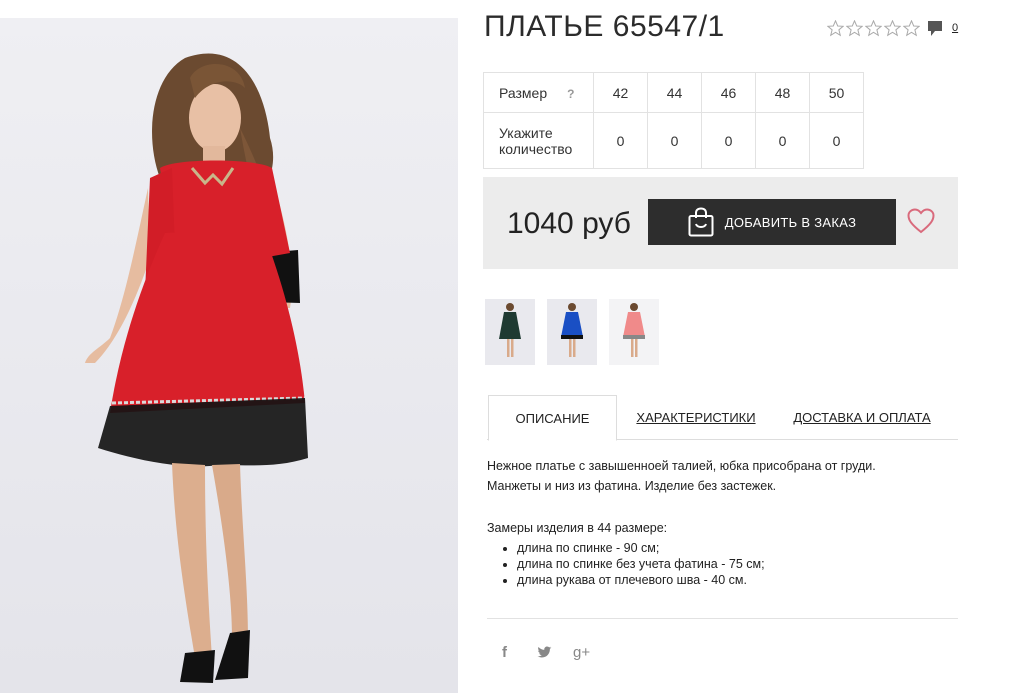  What do you see at coordinates (526, 132) in the screenshot?
I see `quantity-label-line1: Укажите` at bounding box center [526, 132].